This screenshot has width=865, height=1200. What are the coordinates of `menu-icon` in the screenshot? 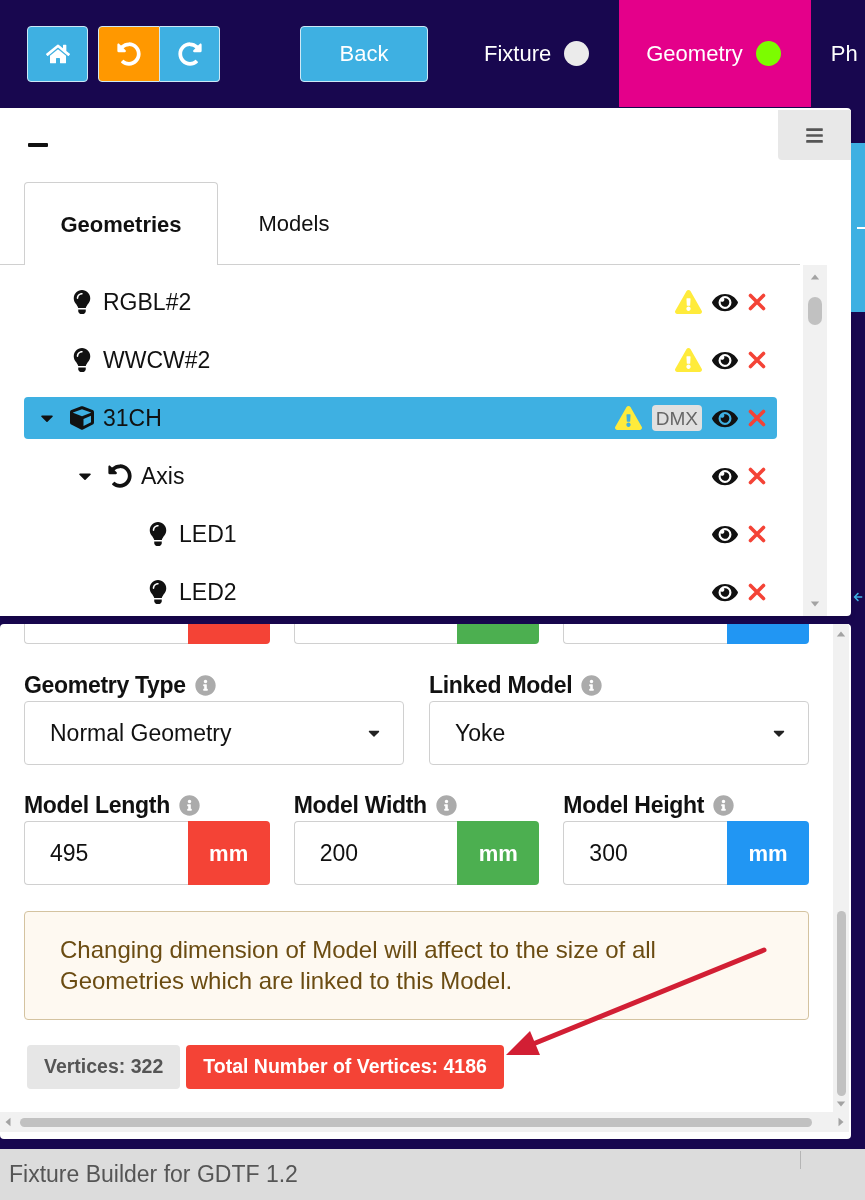 It's located at (814, 135).